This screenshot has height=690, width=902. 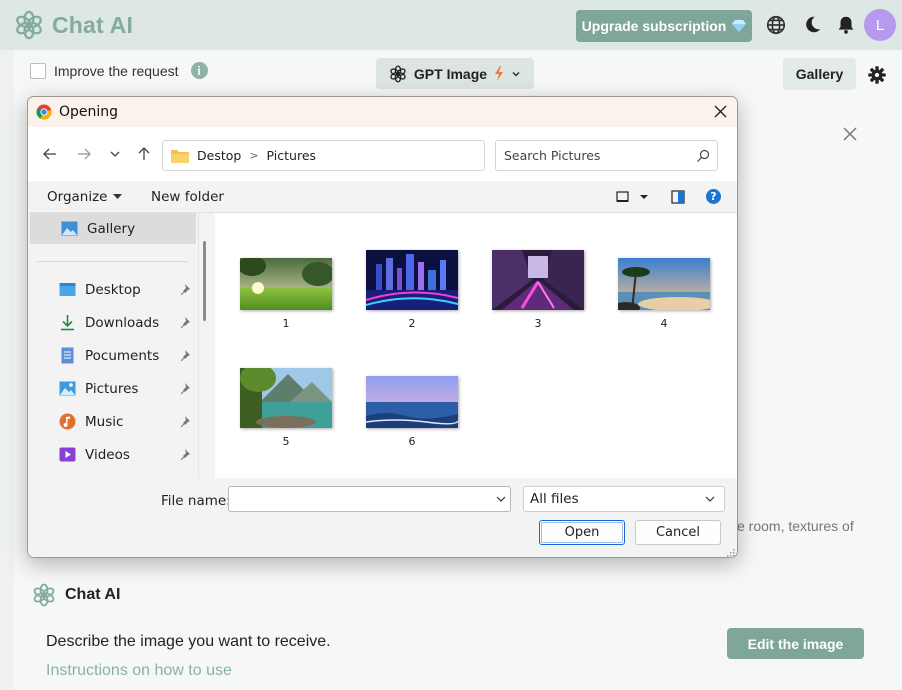 I want to click on openai-logo-icon, so click(x=44, y=595).